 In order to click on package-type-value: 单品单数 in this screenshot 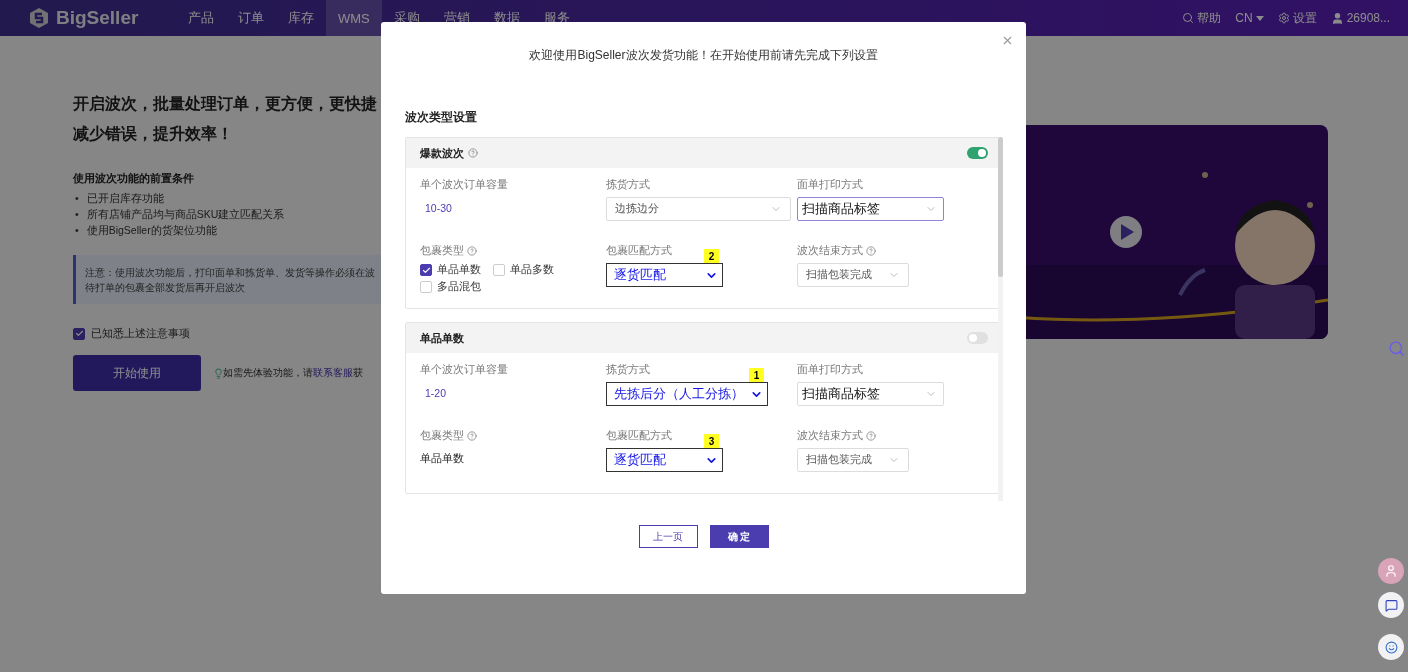, I will do `click(442, 458)`.